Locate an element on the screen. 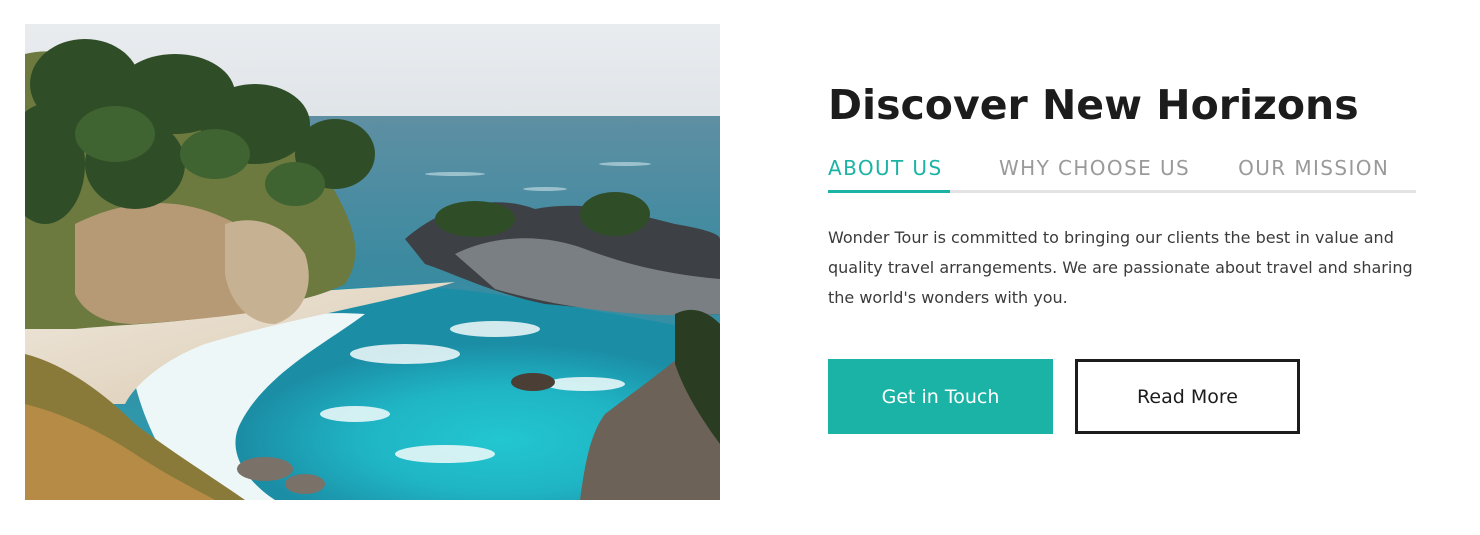 This screenshot has height=535, width=1480. section-title: Discover New Horizons is located at coordinates (1093, 105).